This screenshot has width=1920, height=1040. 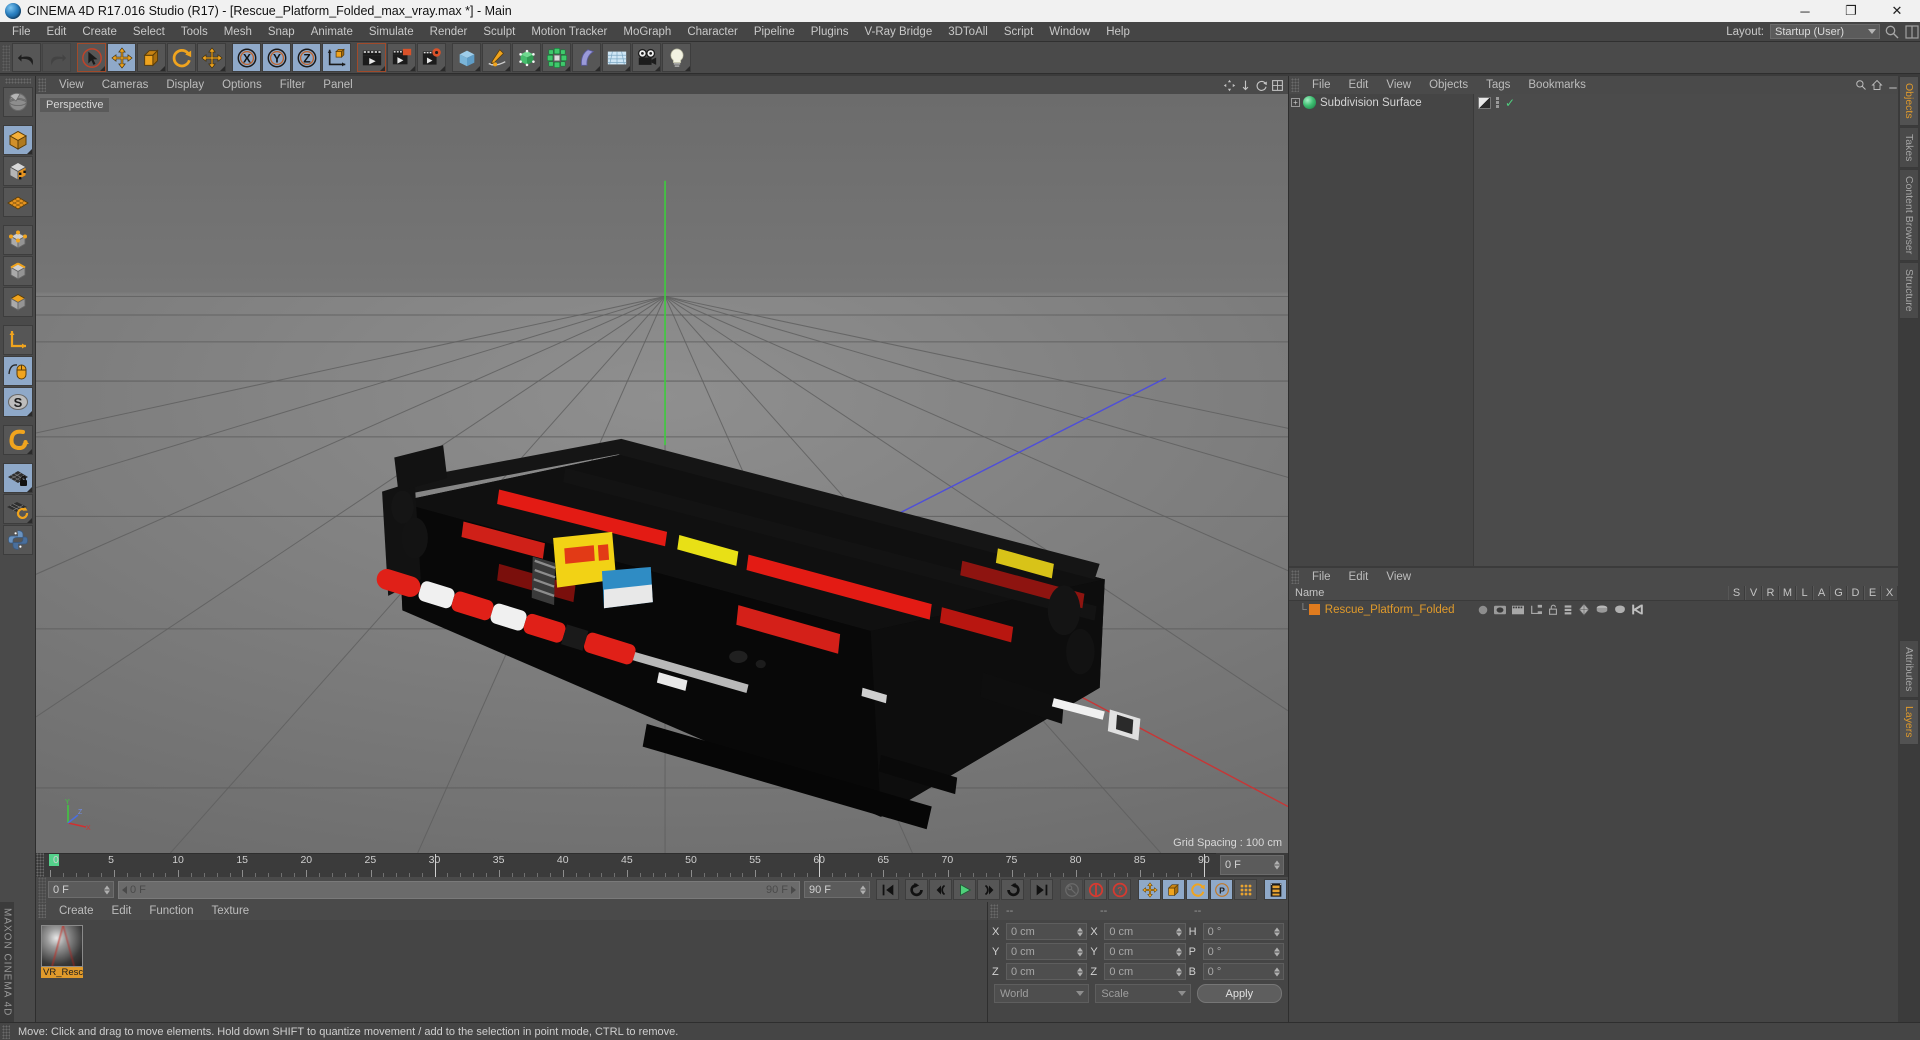 What do you see at coordinates (1321, 85) in the screenshot?
I see `objmgr-menu-file: File` at bounding box center [1321, 85].